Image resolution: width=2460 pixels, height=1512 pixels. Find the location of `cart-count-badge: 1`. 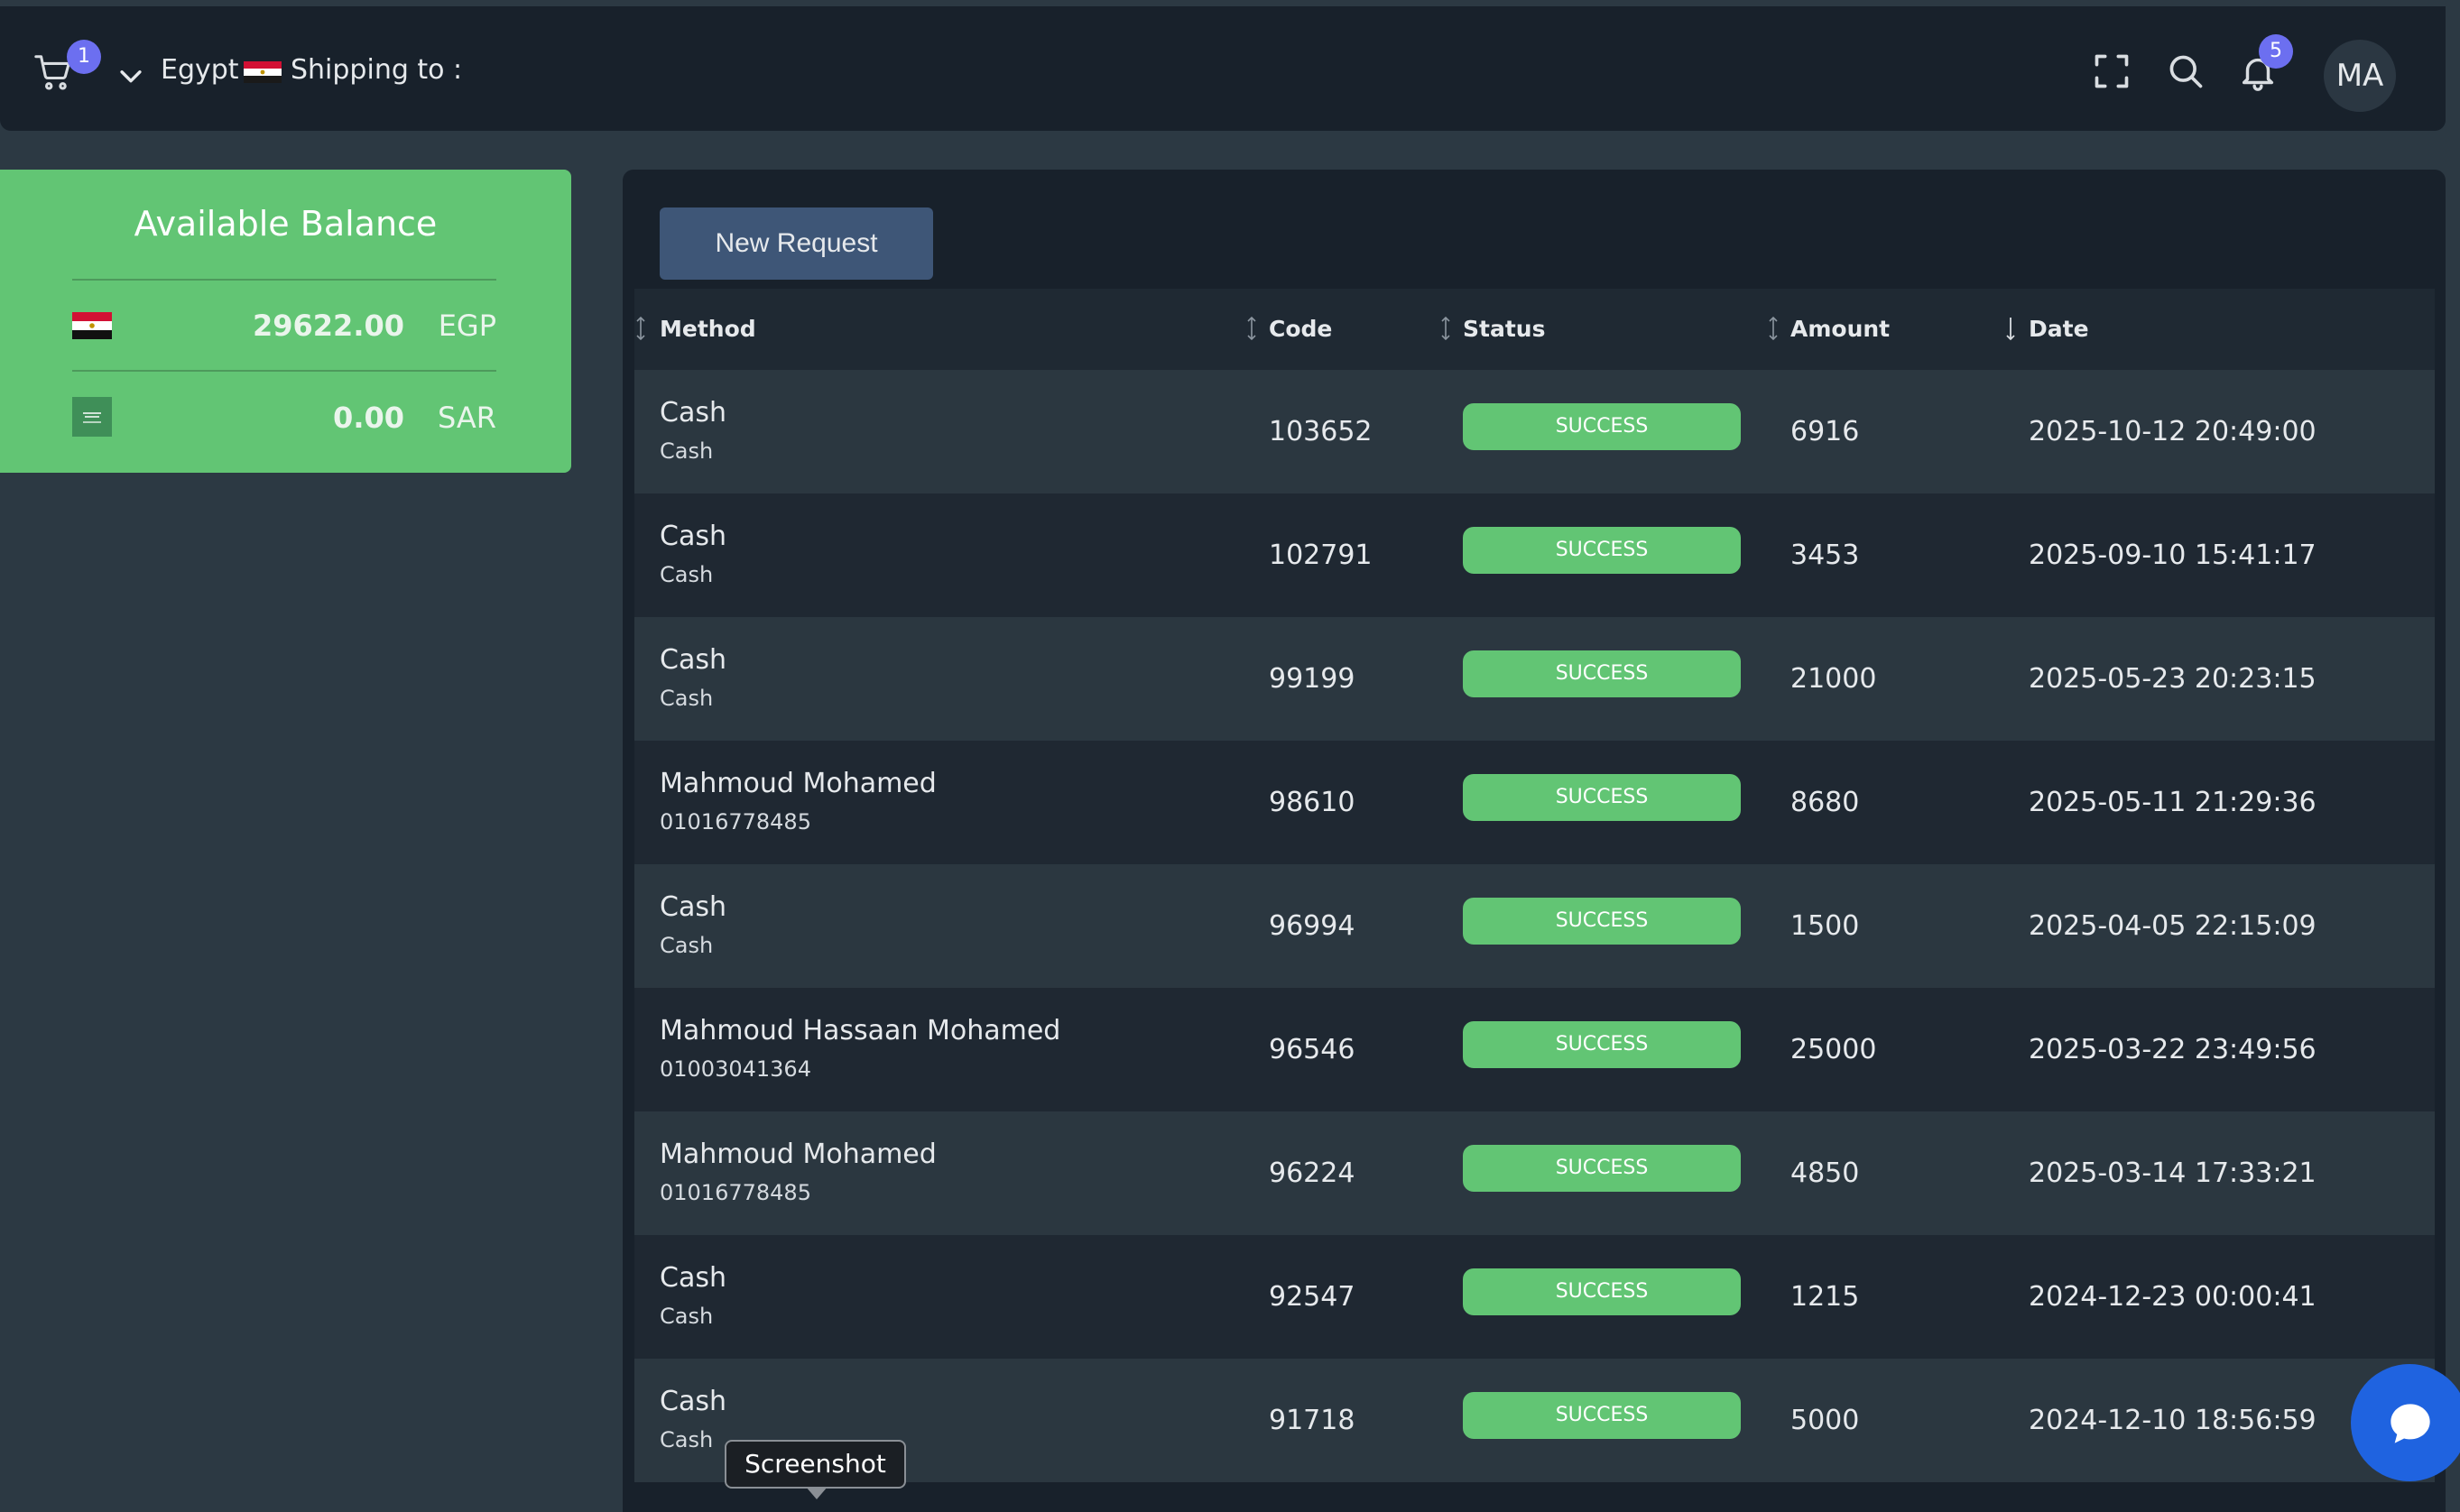

cart-count-badge: 1 is located at coordinates (84, 57).